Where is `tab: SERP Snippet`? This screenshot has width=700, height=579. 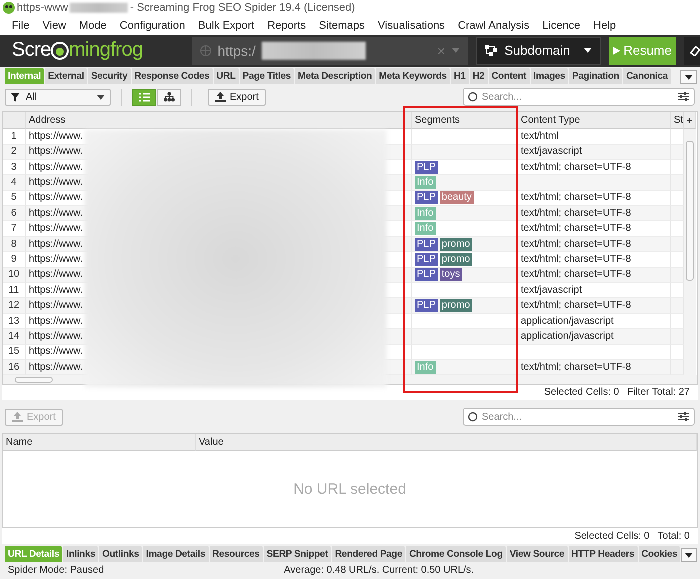 tab: SERP Snippet is located at coordinates (298, 554).